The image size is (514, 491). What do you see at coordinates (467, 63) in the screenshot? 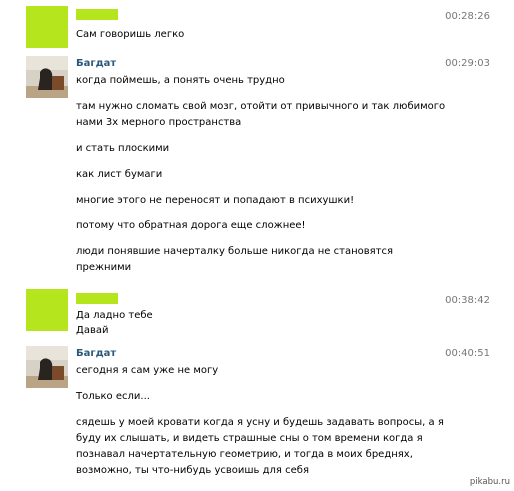
I see `message-time: 00:29:03` at bounding box center [467, 63].